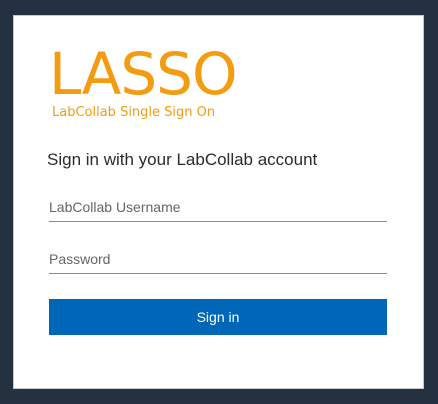 This screenshot has width=438, height=404. What do you see at coordinates (218, 317) in the screenshot?
I see `signin-button: Sign in` at bounding box center [218, 317].